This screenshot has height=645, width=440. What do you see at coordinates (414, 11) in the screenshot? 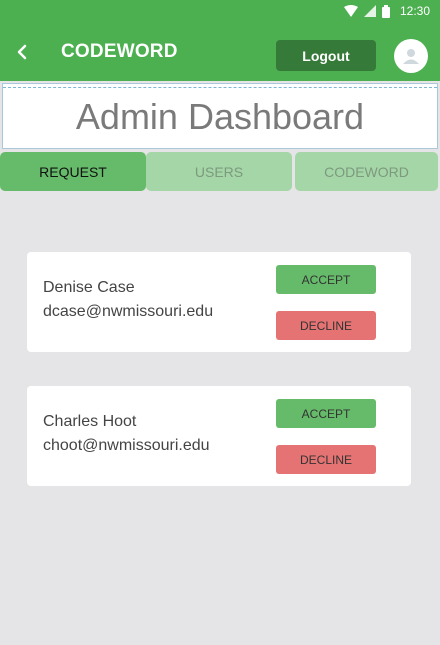
I see `status-time: 12:30` at bounding box center [414, 11].